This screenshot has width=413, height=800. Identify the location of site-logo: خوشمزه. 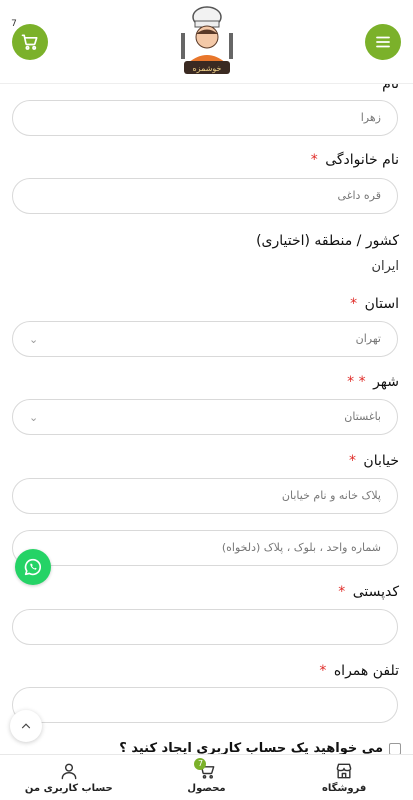
(207, 41).